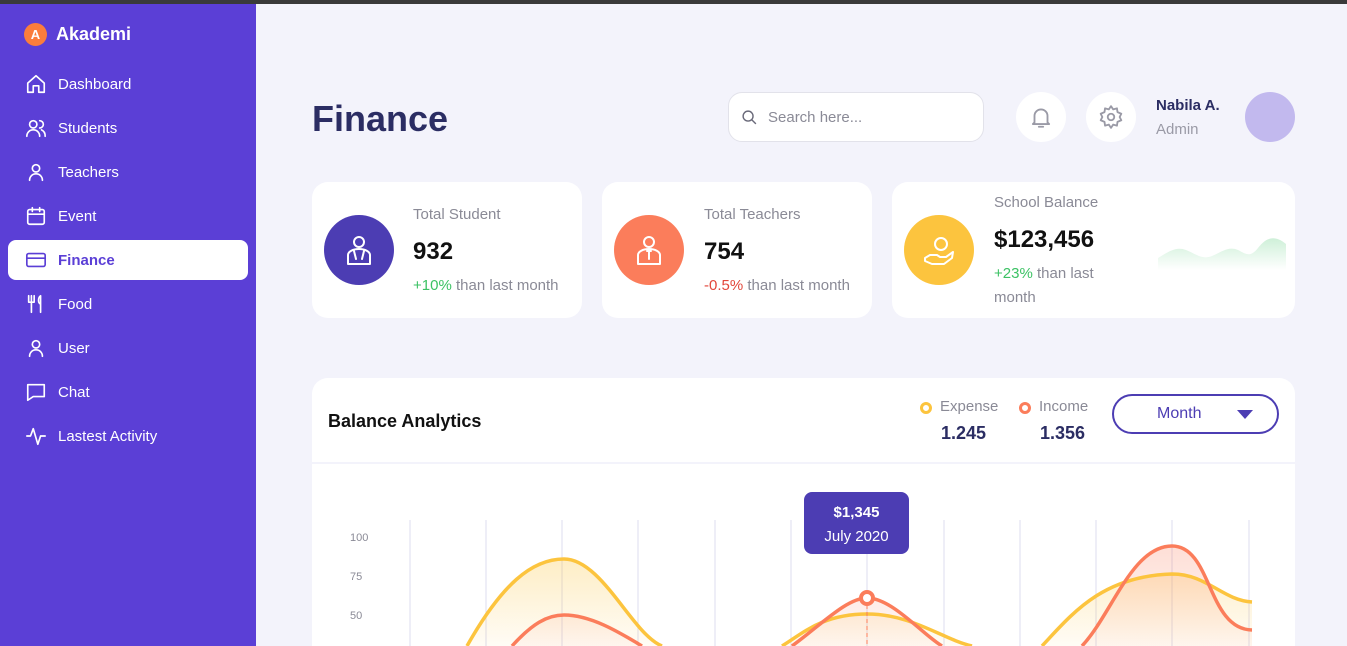 This screenshot has height=646, width=1347. What do you see at coordinates (88, 128) in the screenshot?
I see `sidebar-item-label: Students` at bounding box center [88, 128].